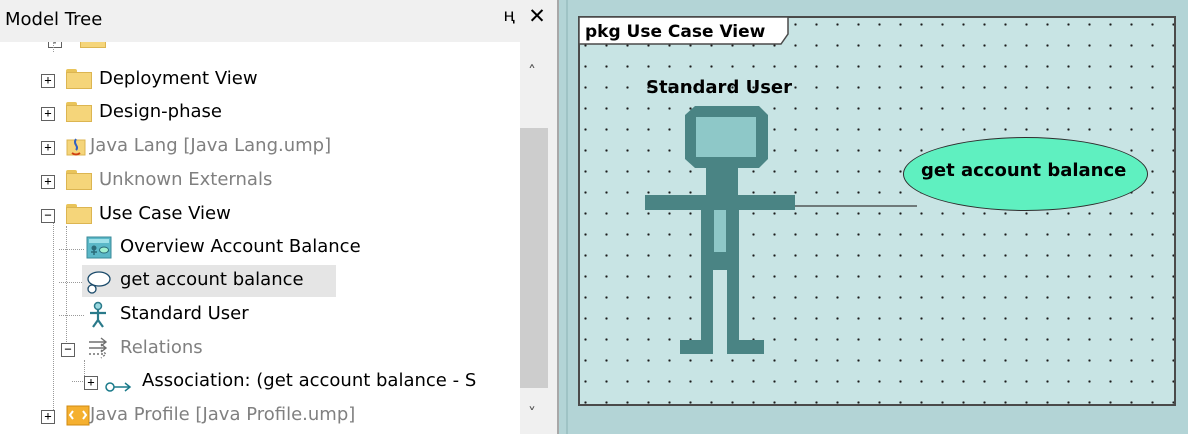 This screenshot has height=434, width=1188. I want to click on use-case-label: get account balance, so click(1024, 170).